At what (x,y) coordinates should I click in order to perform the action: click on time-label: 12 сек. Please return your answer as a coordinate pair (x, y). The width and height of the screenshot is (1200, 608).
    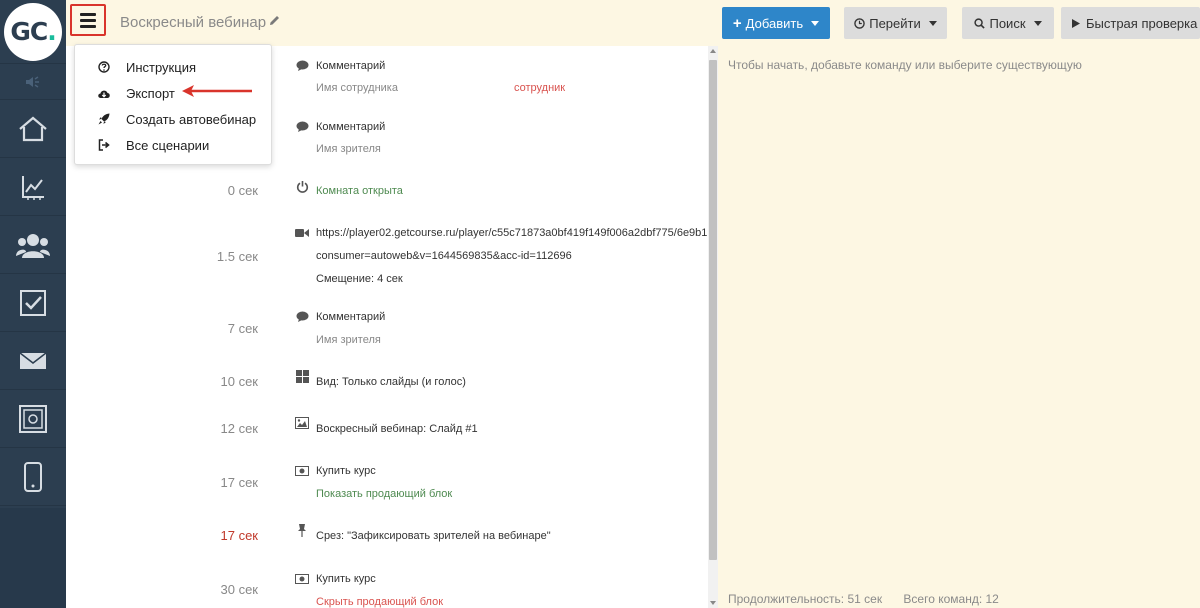
    Looking at the image, I should click on (239, 428).